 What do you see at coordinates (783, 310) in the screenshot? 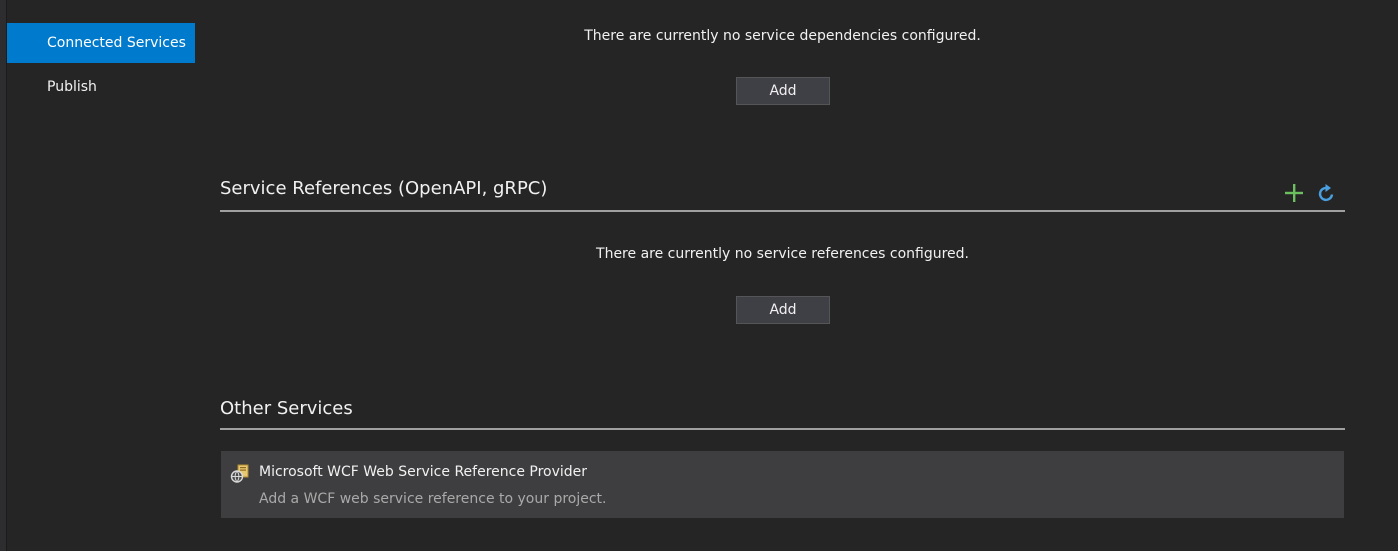
I see `add-service-reference-button: Add` at bounding box center [783, 310].